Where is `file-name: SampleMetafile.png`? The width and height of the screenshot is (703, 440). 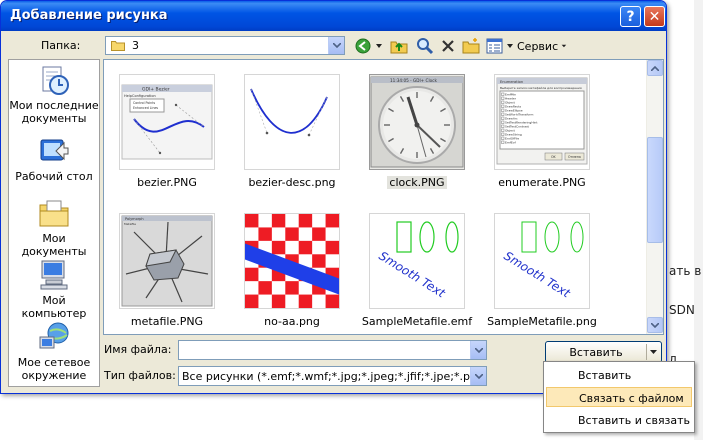 file-name: SampleMetafile.png is located at coordinates (542, 321).